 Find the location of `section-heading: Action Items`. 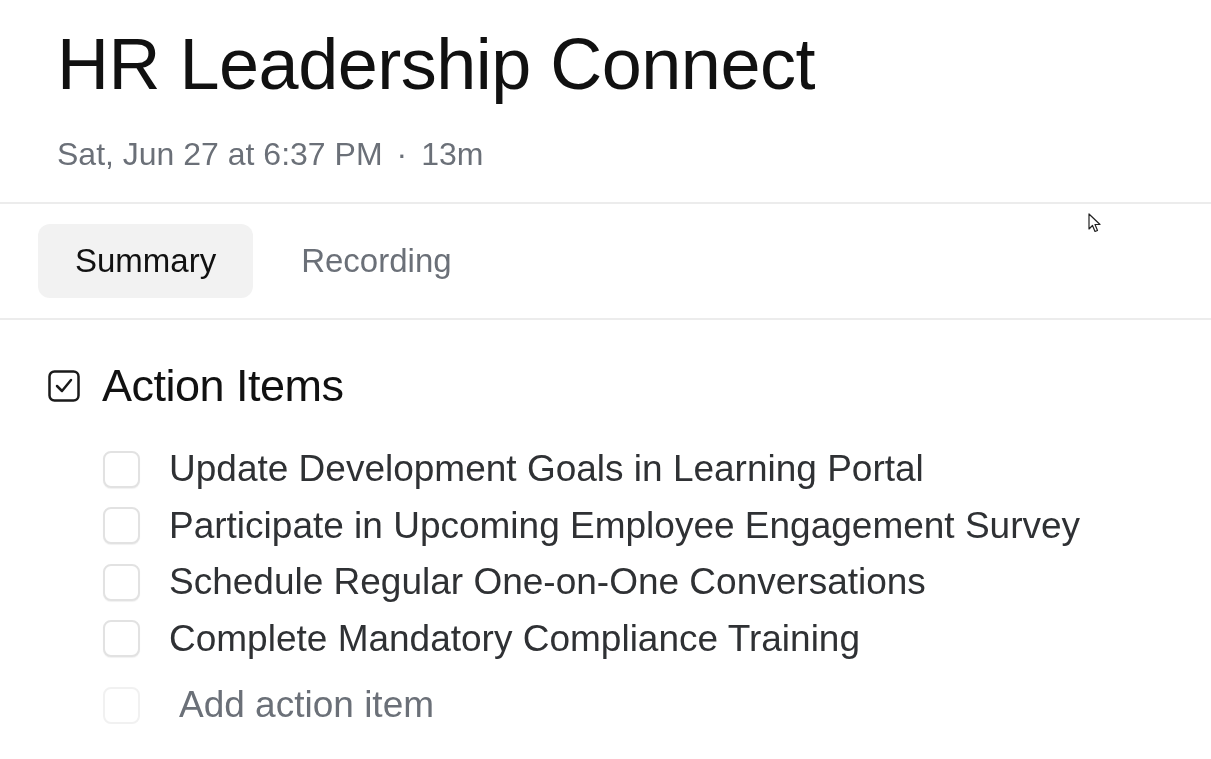

section-heading: Action Items is located at coordinates (223, 386).